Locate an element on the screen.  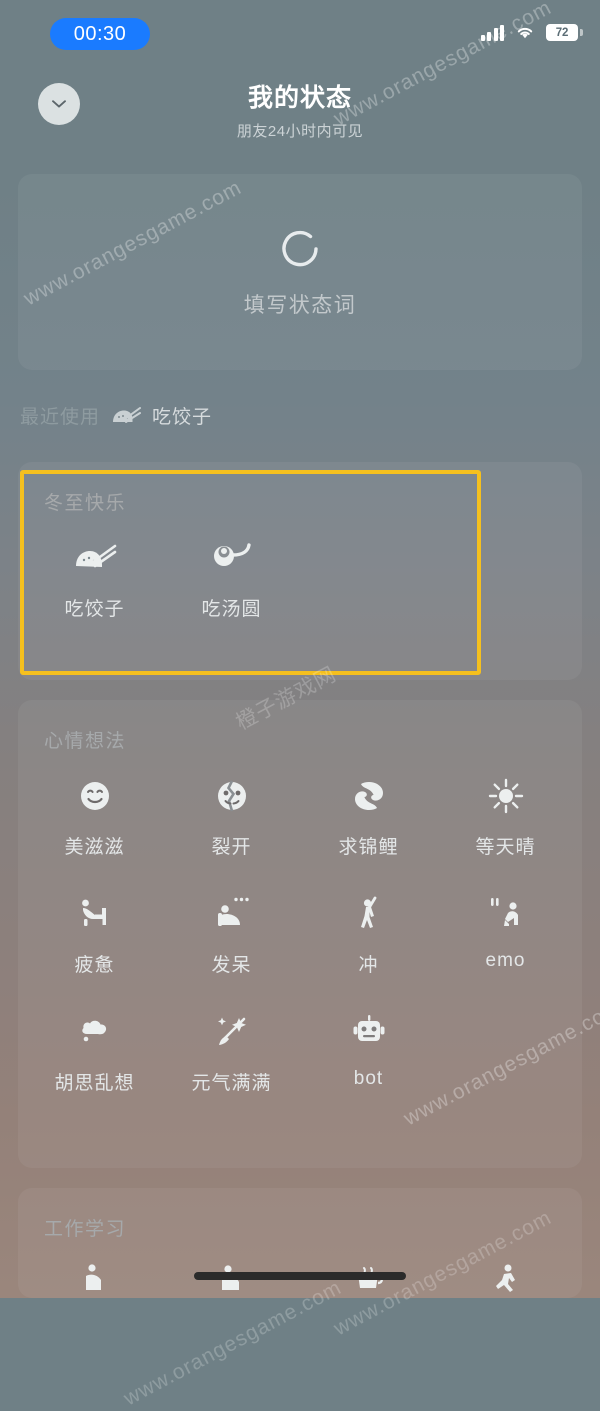
recently-used-label: 最近使用 is located at coordinates (60, 417).